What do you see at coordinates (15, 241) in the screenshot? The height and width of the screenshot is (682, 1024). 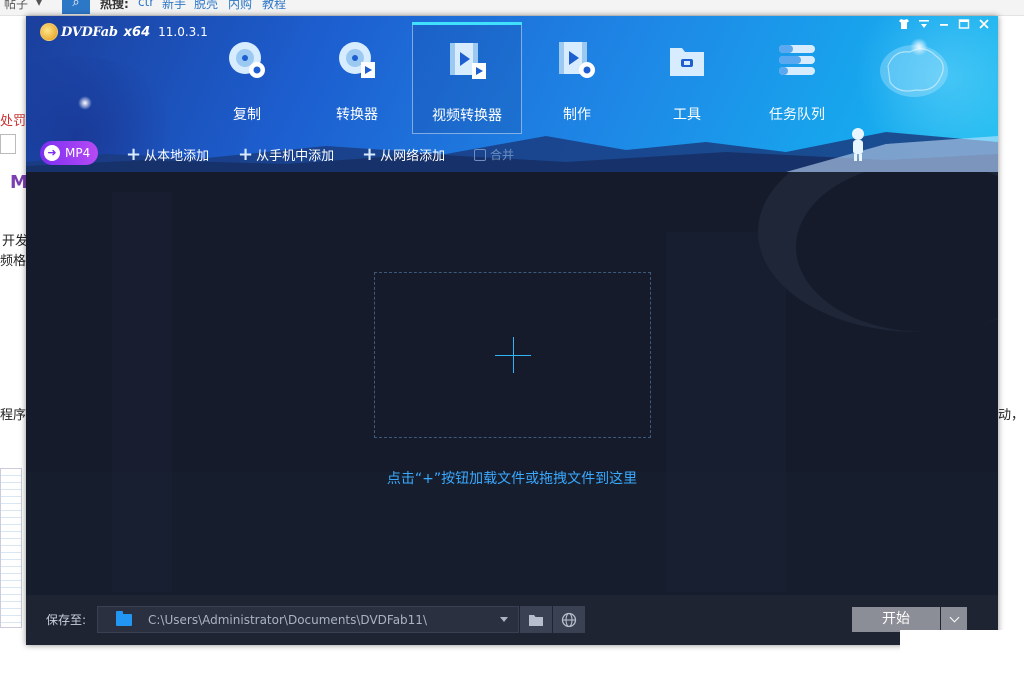 I see `bg-text-dev: 开发` at bounding box center [15, 241].